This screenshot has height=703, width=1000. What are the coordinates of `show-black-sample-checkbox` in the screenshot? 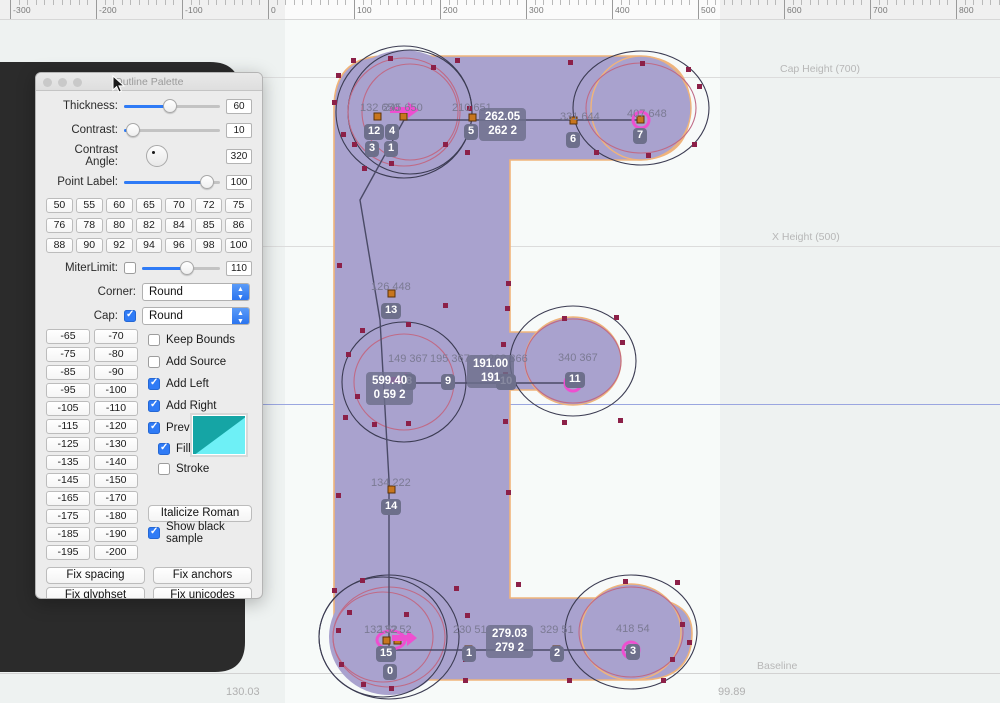 It's located at (154, 532).